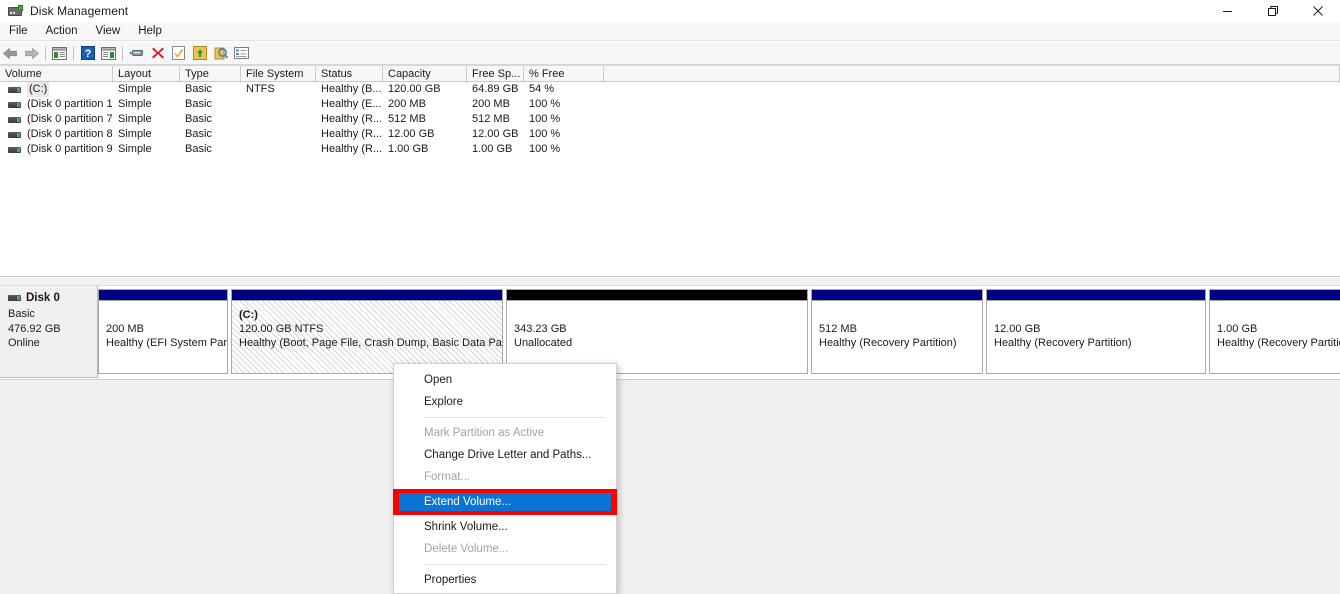 The image size is (1340, 594). Describe the element at coordinates (24, 343) in the screenshot. I see `disk-status: Online` at that location.